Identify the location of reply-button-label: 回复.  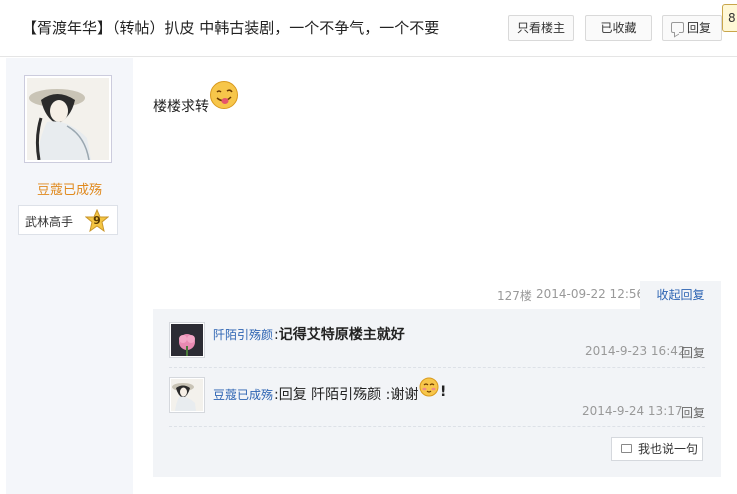
(698, 28).